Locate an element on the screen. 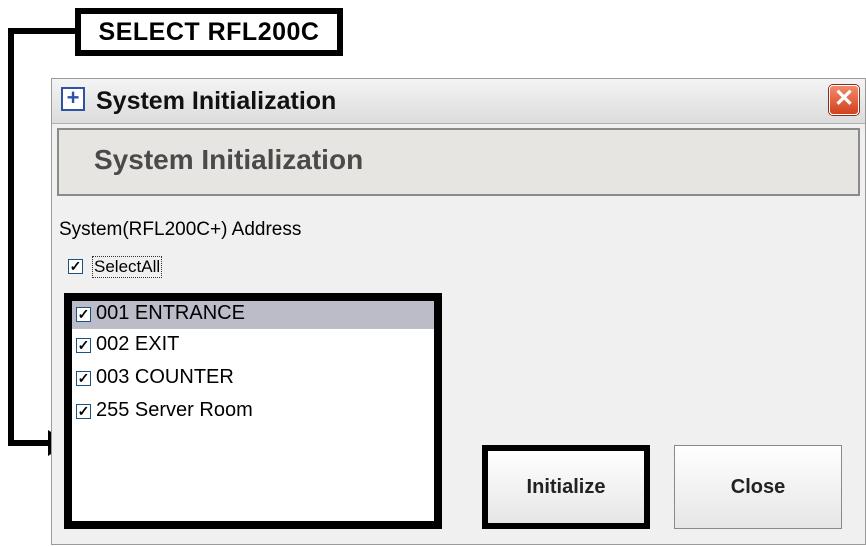 The height and width of the screenshot is (547, 866). list-item: ✓ 003 COUNTER is located at coordinates (253, 379).